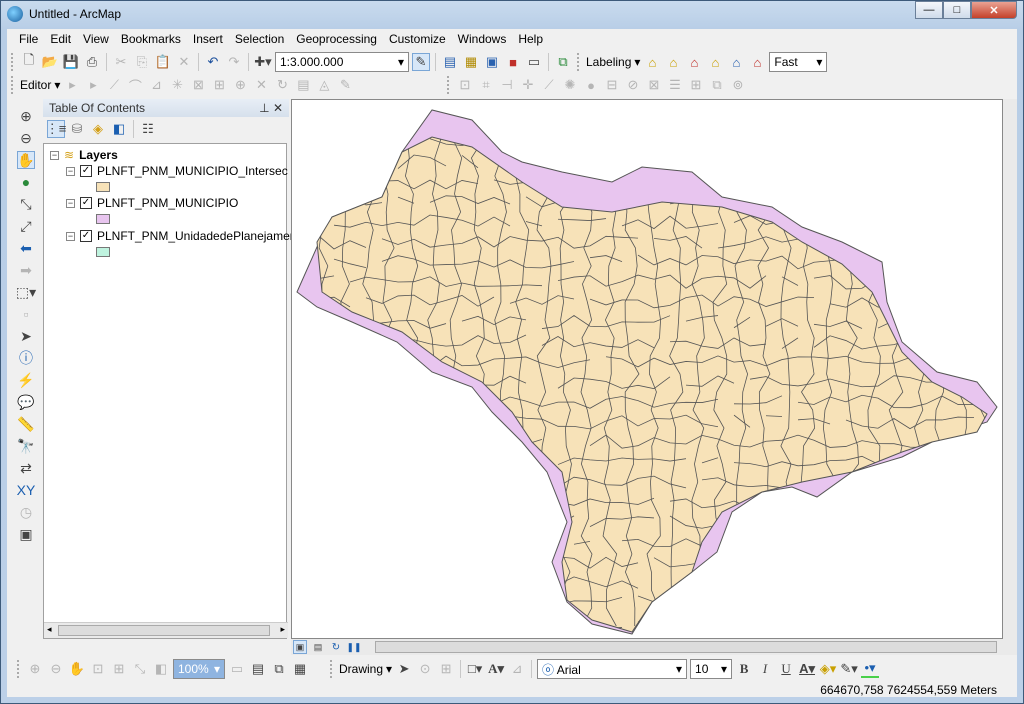  I want to click on create-features-icon: ✎, so click(345, 85).